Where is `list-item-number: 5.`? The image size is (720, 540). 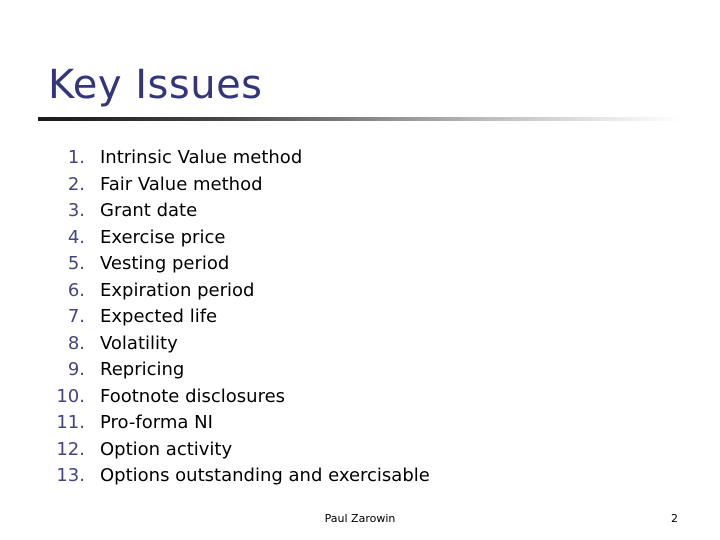 list-item-number: 5. is located at coordinates (76, 263).